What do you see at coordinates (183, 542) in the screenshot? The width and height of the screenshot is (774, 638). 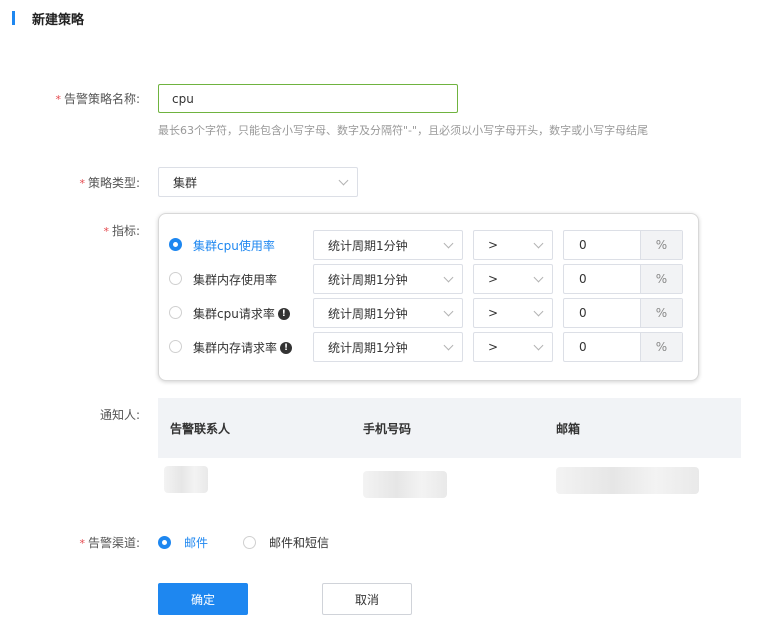 I see `channel-option-email: 邮件` at bounding box center [183, 542].